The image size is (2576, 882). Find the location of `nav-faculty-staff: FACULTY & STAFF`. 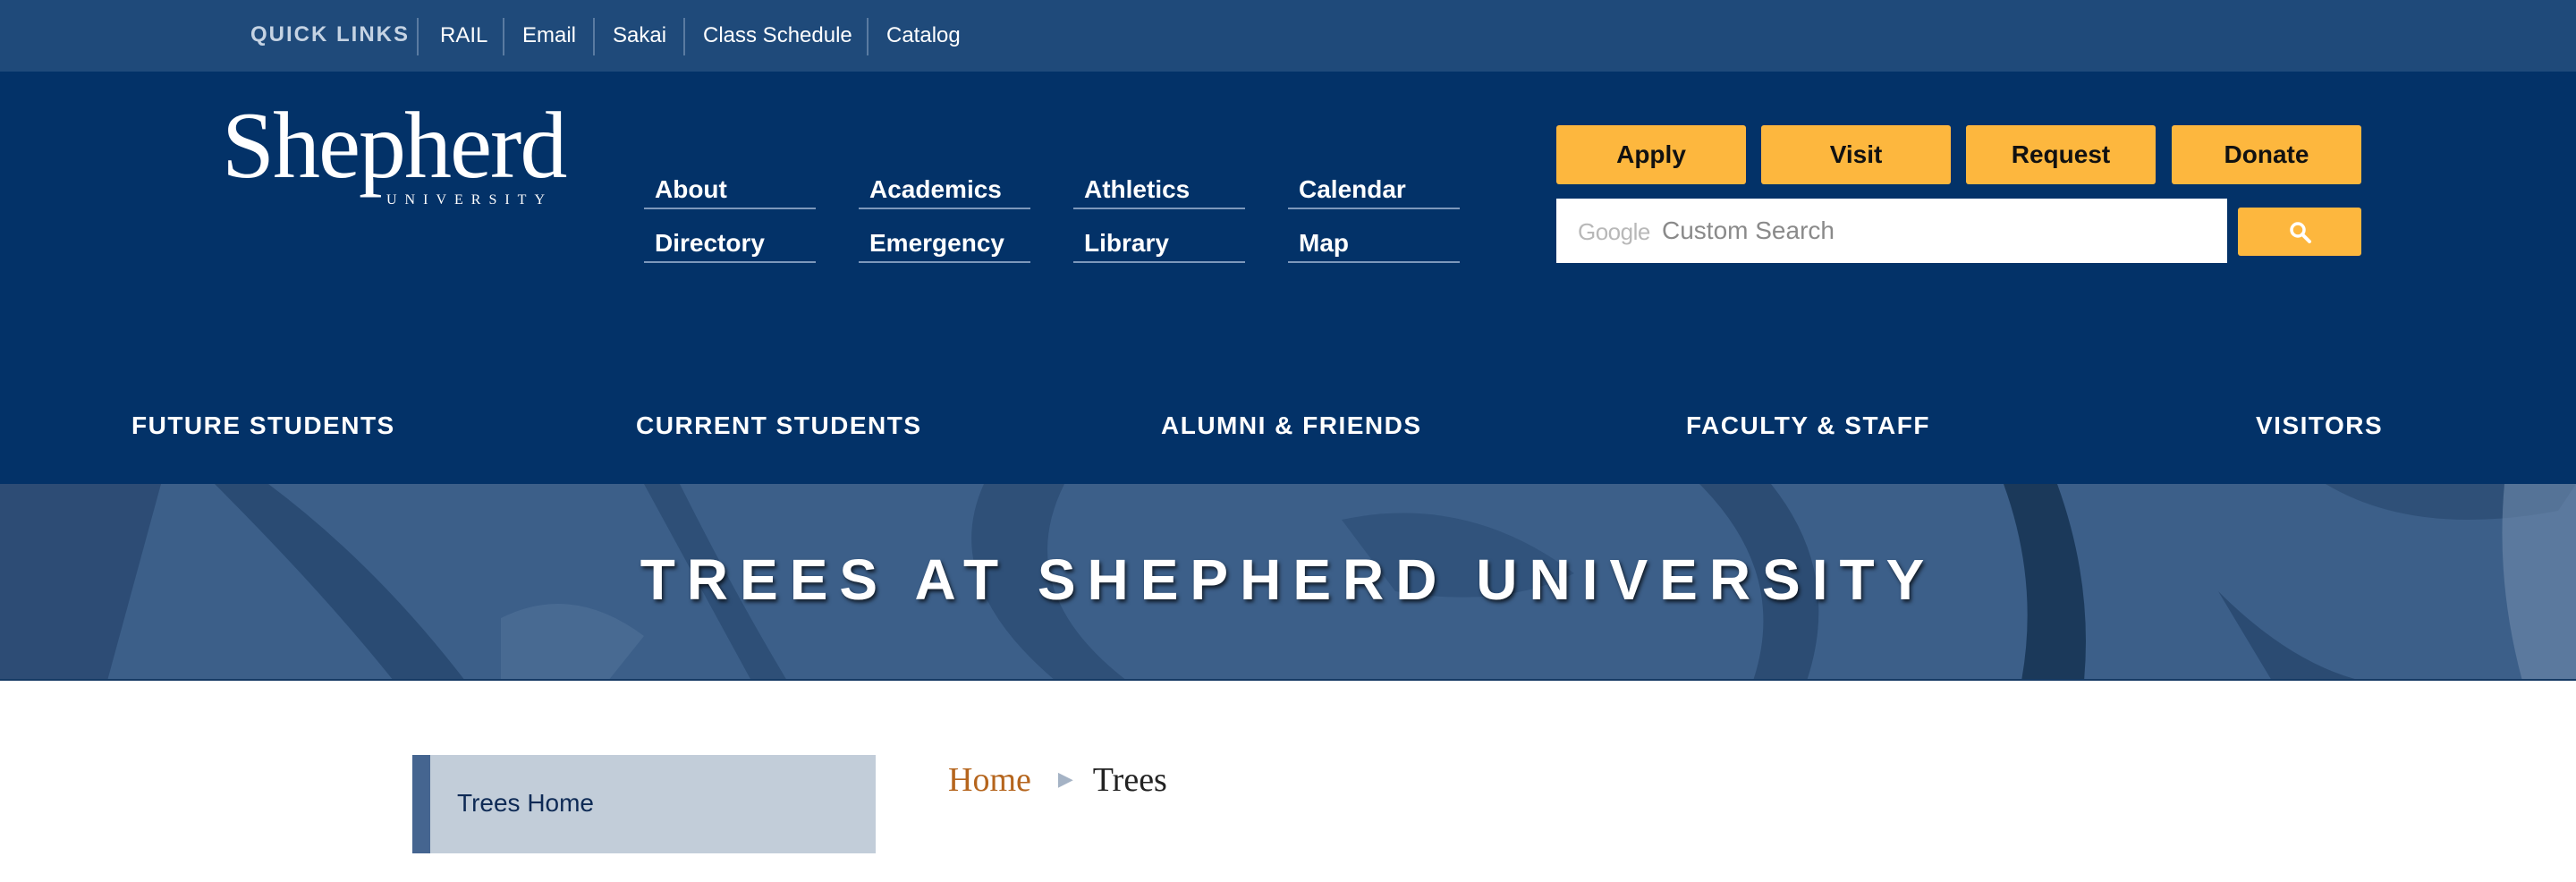

nav-faculty-staff: FACULTY & STAFF is located at coordinates (1808, 425).